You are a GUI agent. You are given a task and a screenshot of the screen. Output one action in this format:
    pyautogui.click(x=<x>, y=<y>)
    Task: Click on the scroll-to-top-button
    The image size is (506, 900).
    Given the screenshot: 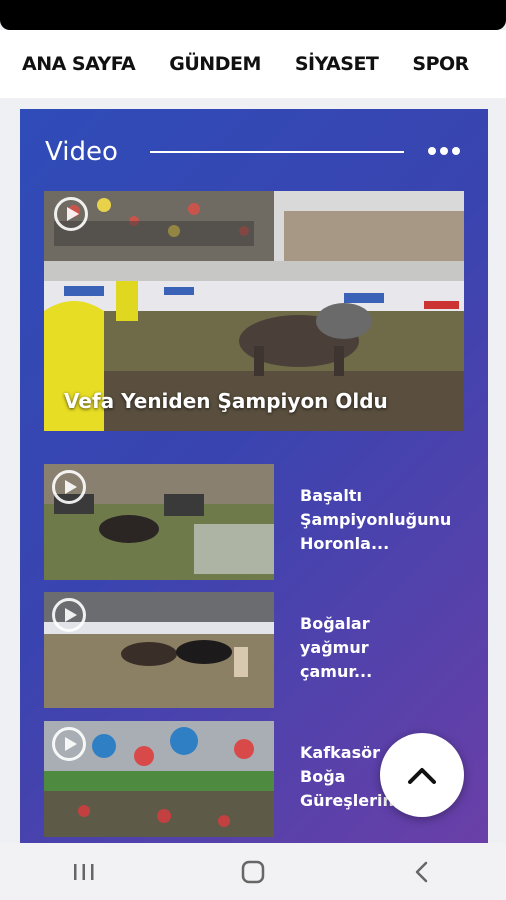 What is the action you would take?
    pyautogui.click(x=422, y=775)
    